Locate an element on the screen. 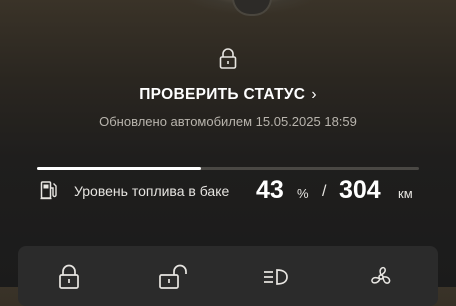  ventilation-button is located at coordinates (381, 277).